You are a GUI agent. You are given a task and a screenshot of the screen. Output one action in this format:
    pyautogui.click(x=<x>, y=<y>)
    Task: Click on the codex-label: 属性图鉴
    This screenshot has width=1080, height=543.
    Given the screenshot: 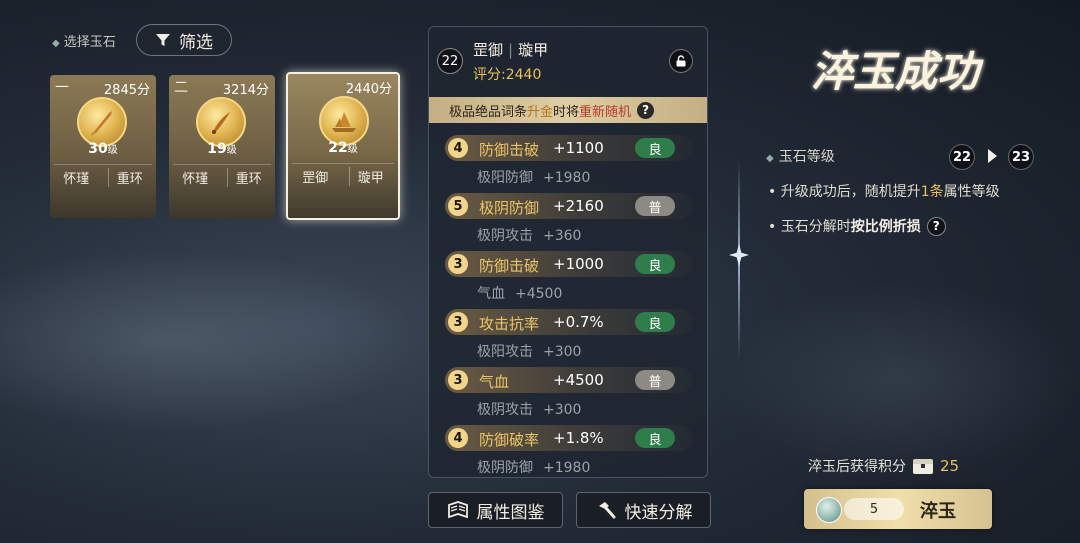 What is the action you would take?
    pyautogui.click(x=510, y=512)
    